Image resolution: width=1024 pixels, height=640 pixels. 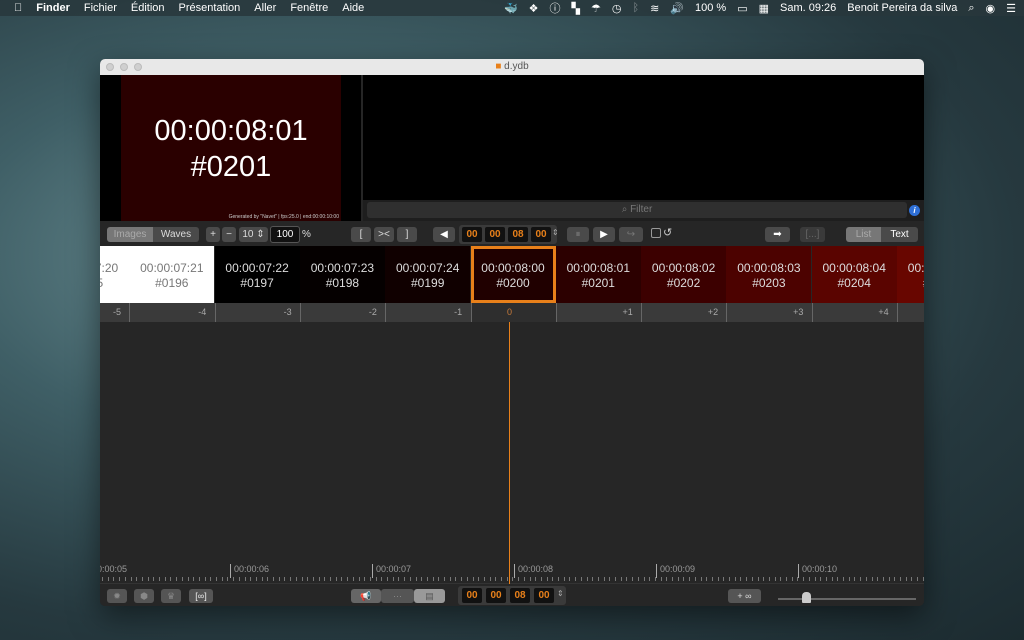 I want to click on battery-text: 100 %, so click(x=710, y=8).